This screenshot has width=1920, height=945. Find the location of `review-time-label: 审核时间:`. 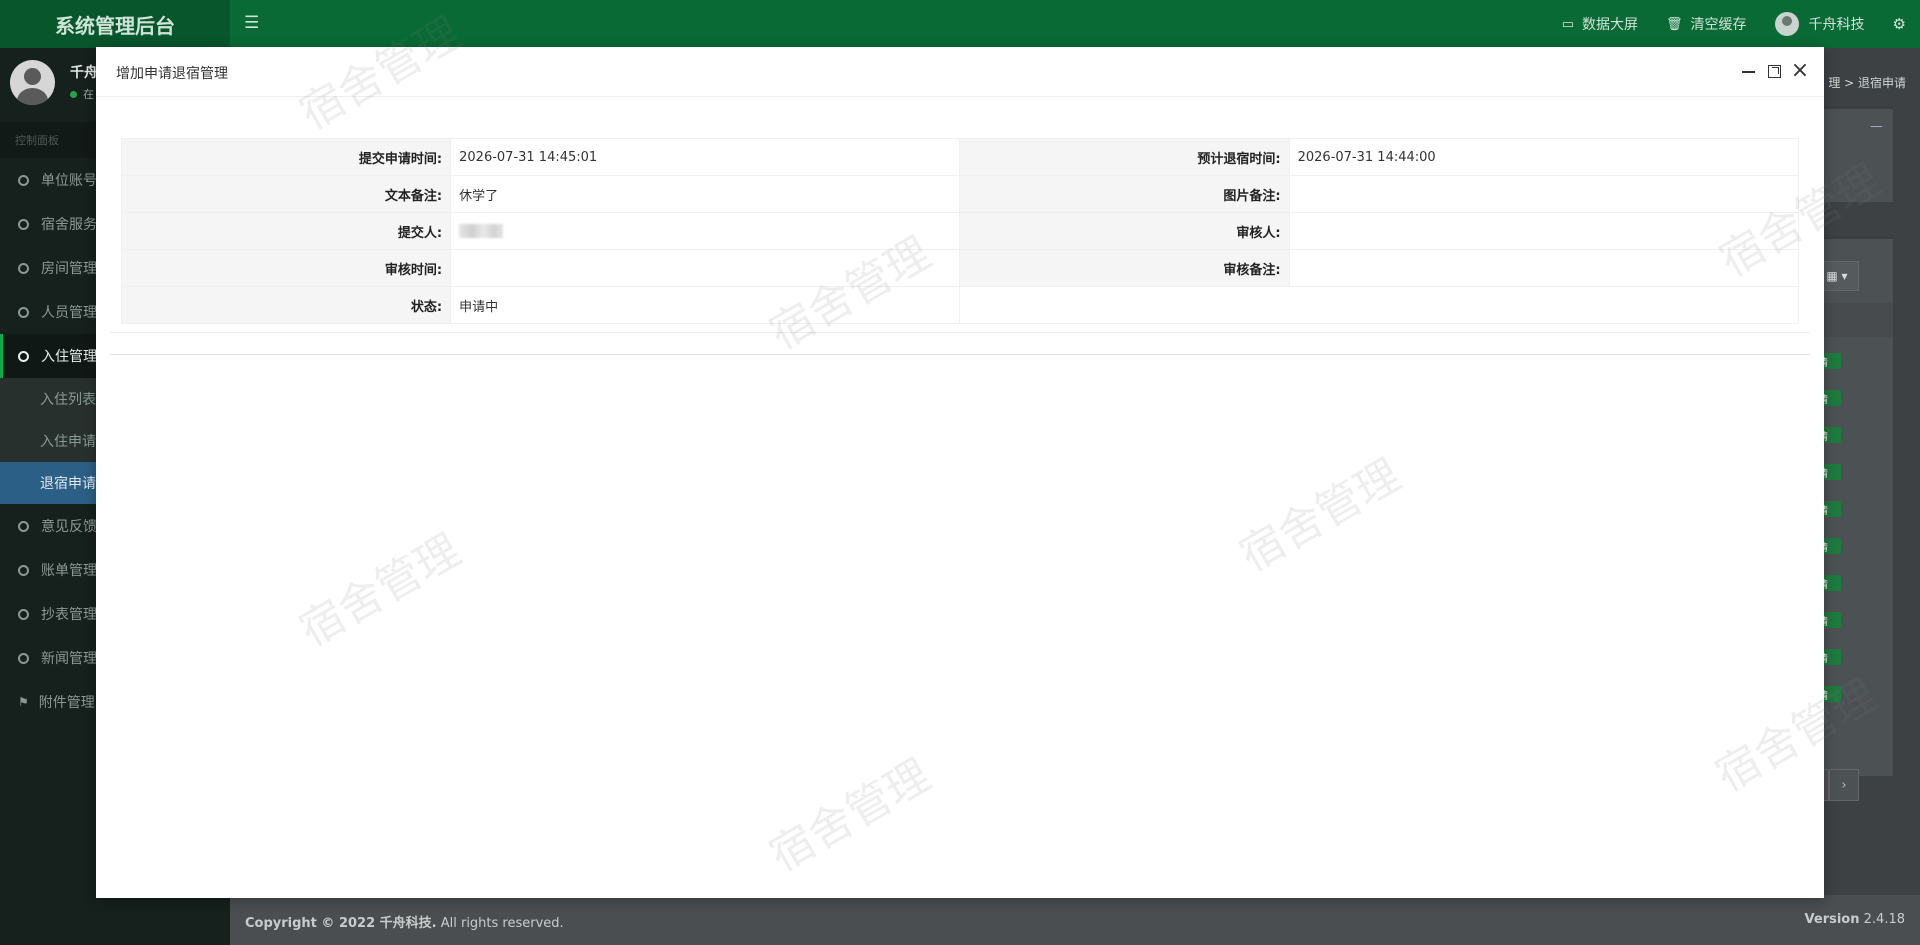

review-time-label: 审核时间: is located at coordinates (286, 268).